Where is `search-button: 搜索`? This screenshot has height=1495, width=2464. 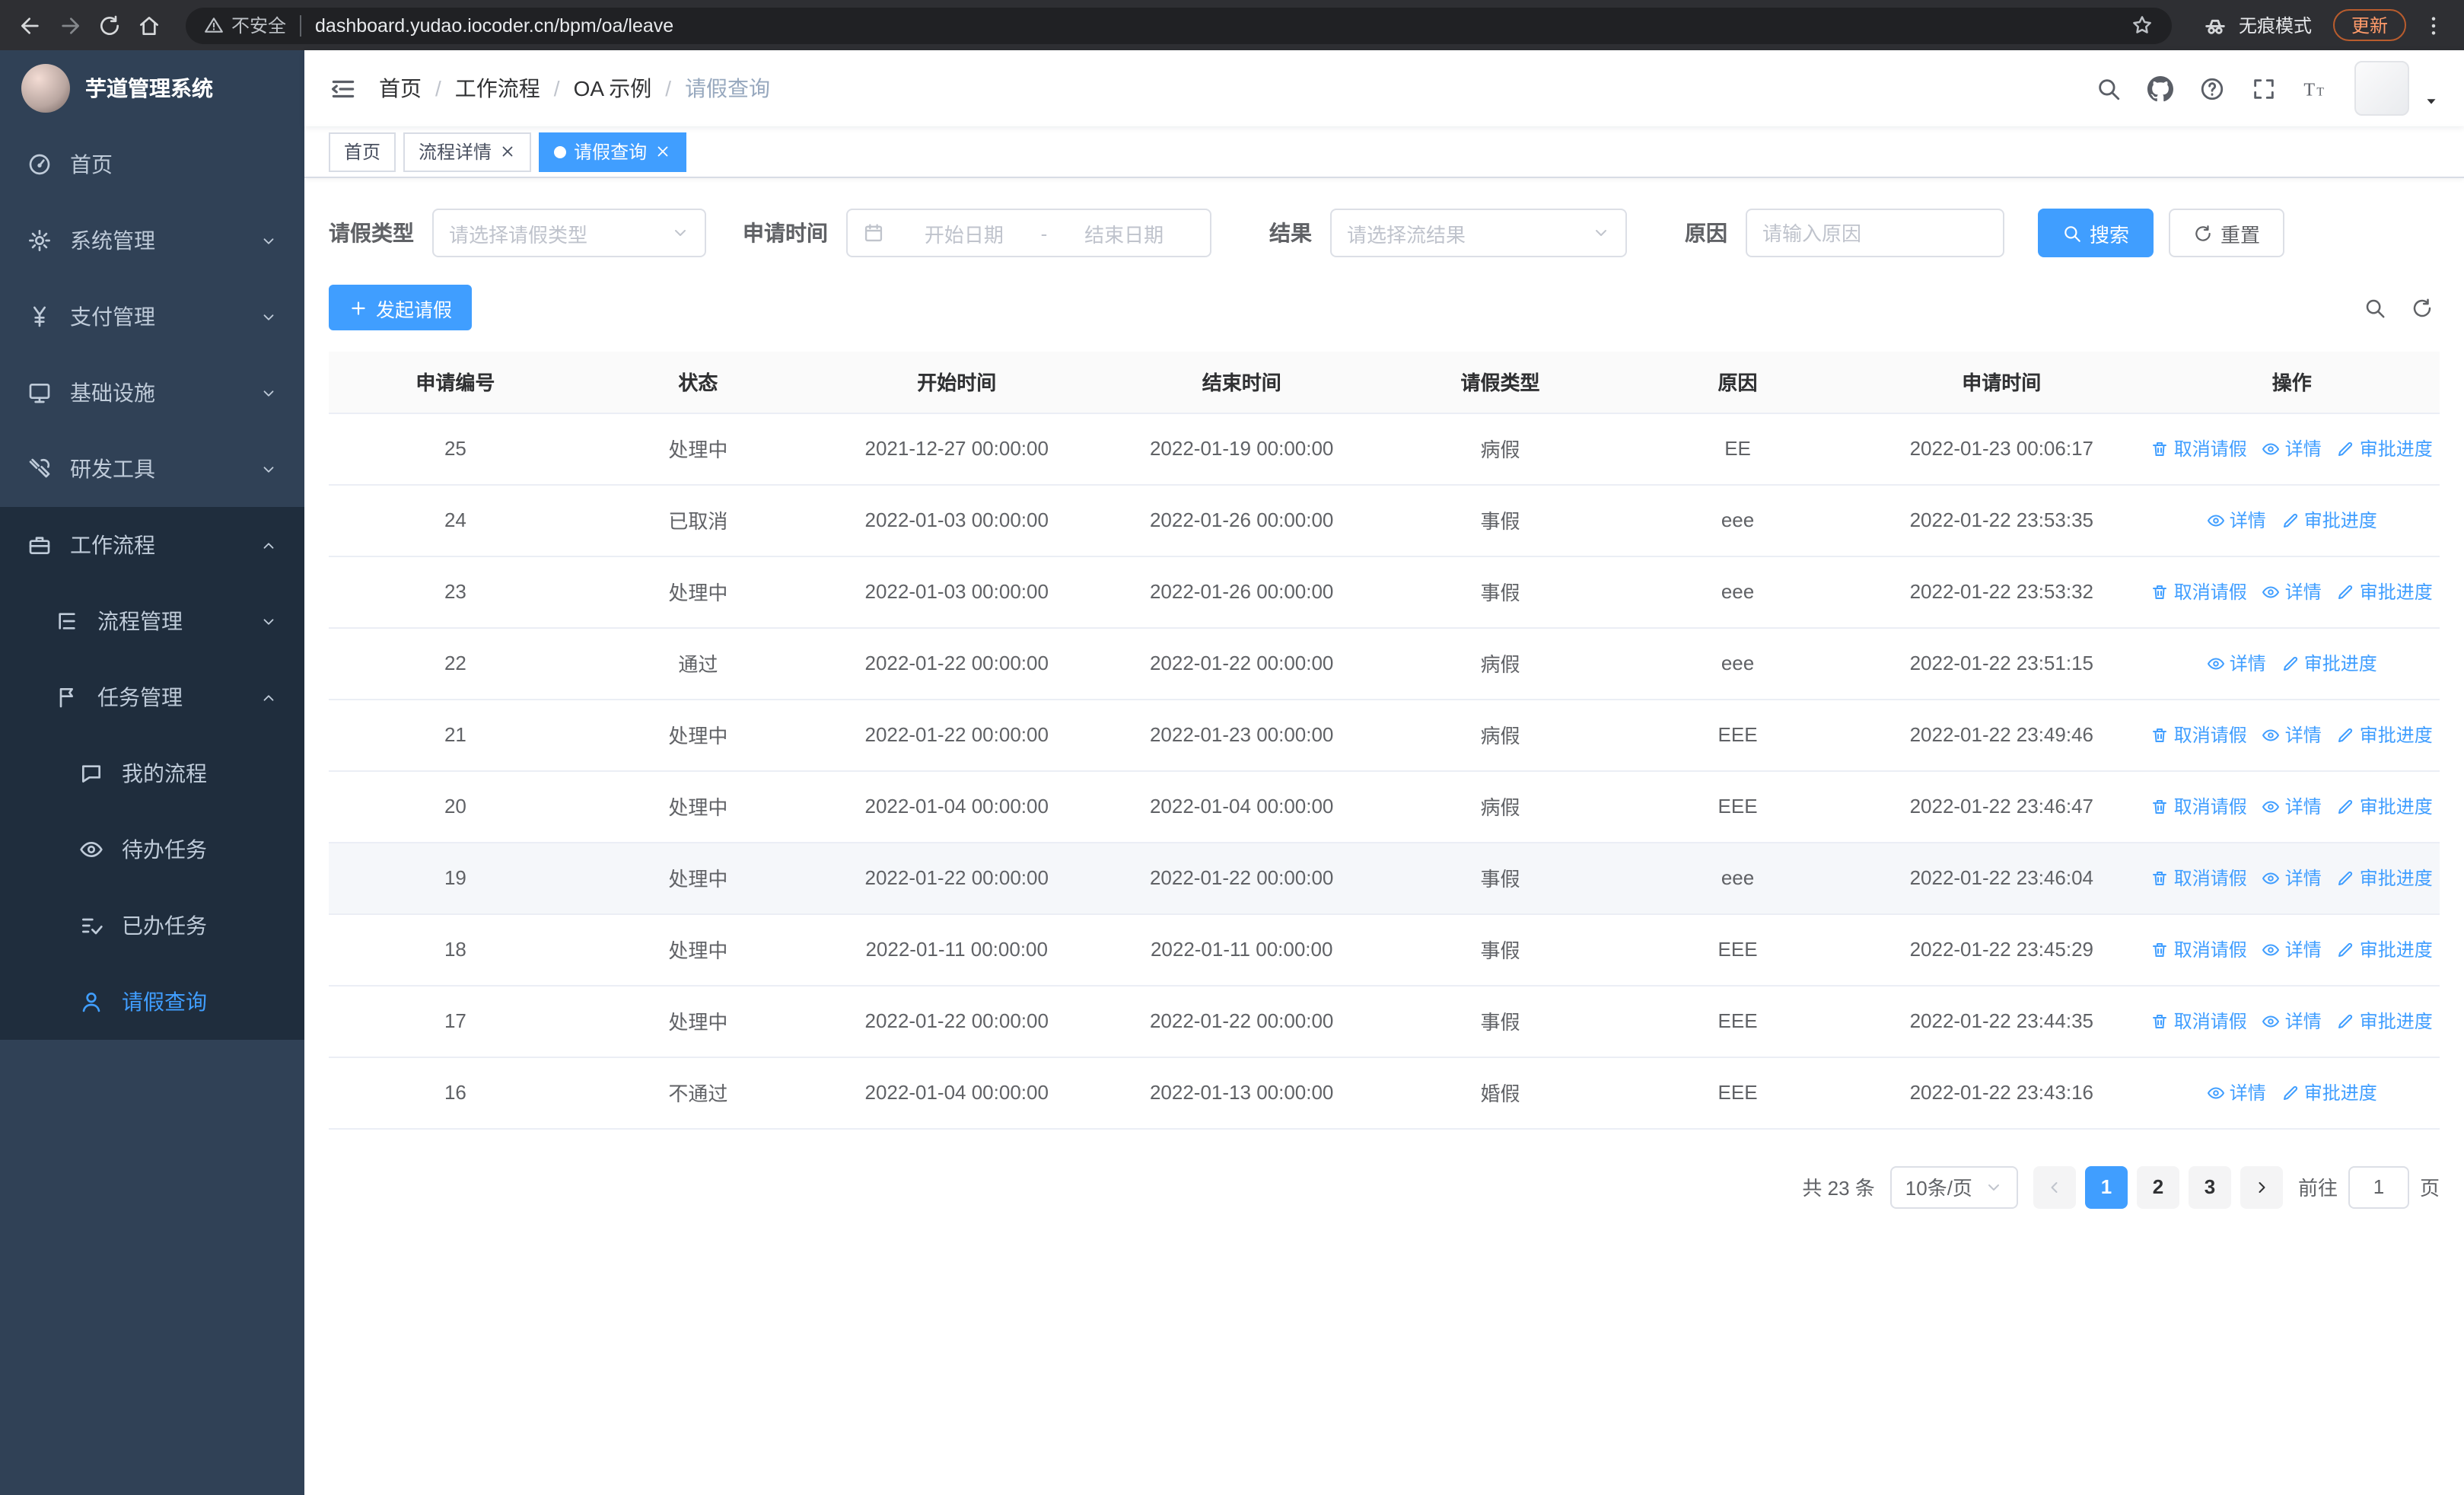 search-button: 搜索 is located at coordinates (2096, 233).